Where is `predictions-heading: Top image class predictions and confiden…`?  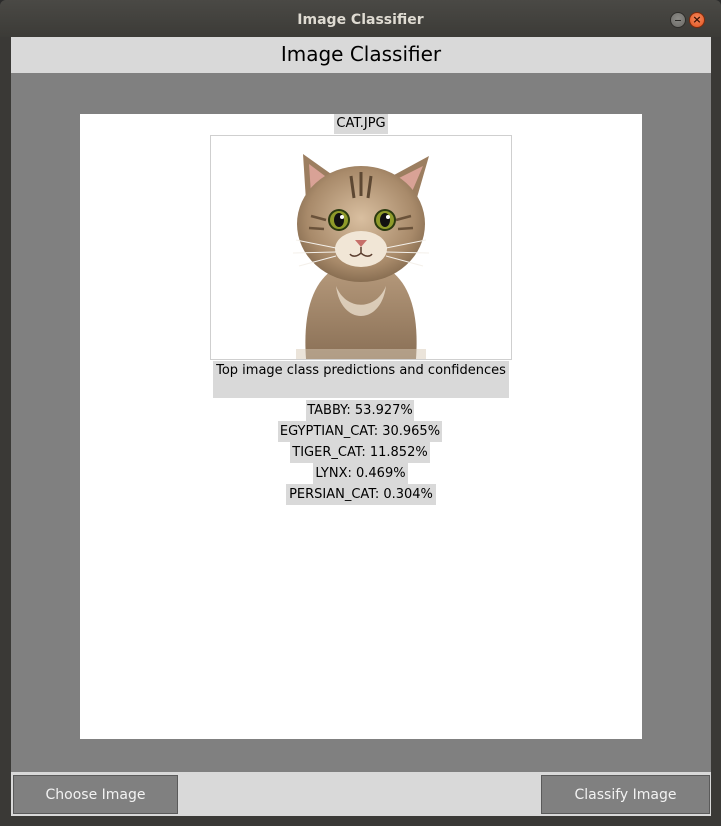
predictions-heading: Top image class predictions and confiden… is located at coordinates (361, 379).